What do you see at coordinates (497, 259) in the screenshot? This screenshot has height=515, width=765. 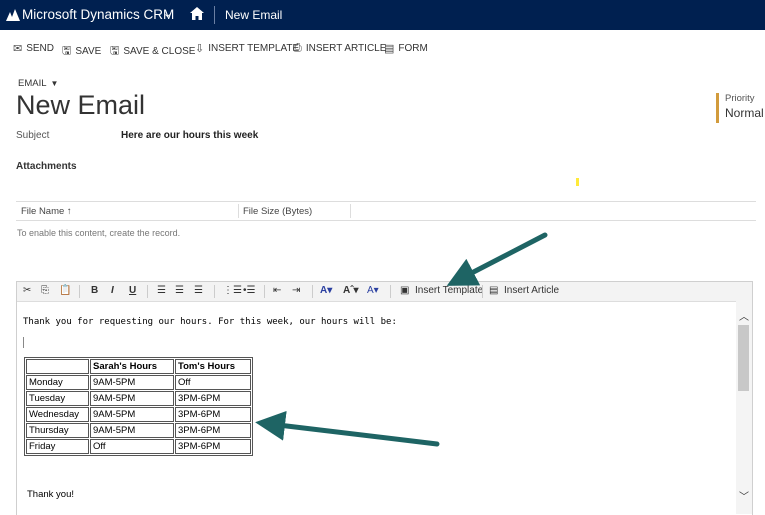 I see `annotation-arrow-to-insert-template` at bounding box center [497, 259].